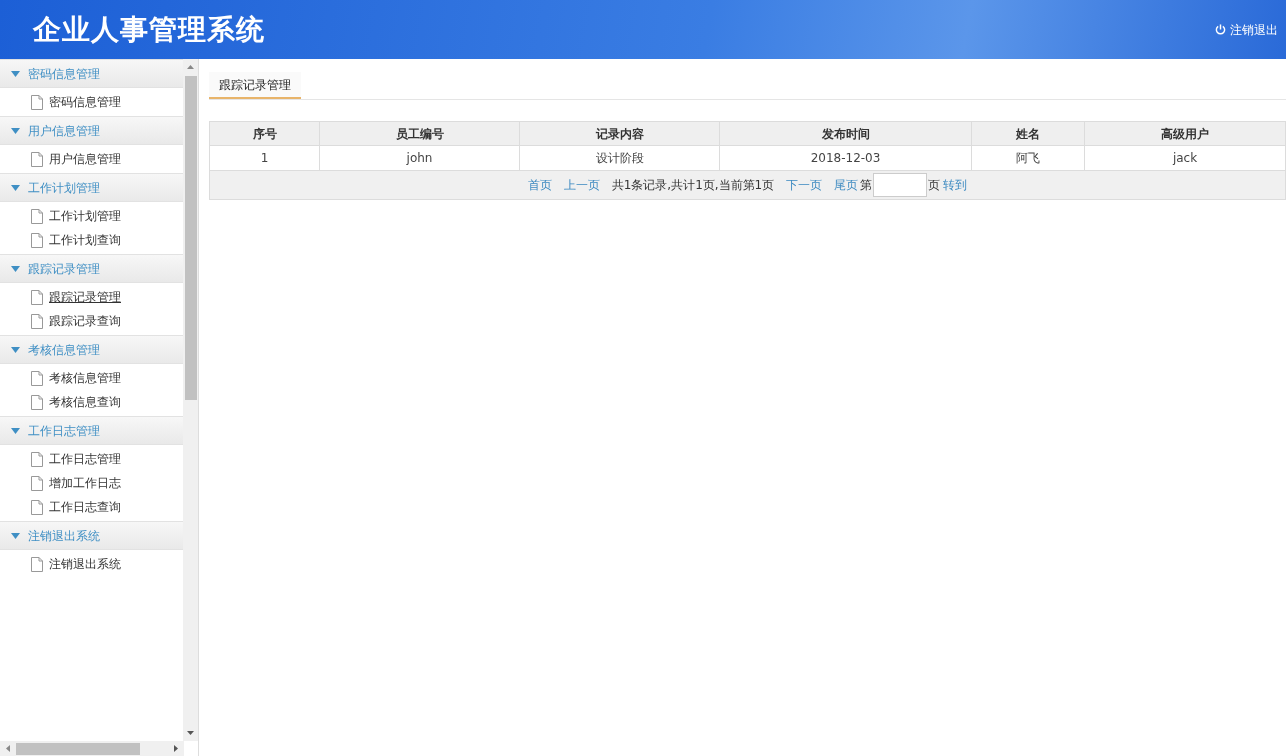  What do you see at coordinates (85, 483) in the screenshot?
I see `sidebar-link: 增加工作日志` at bounding box center [85, 483].